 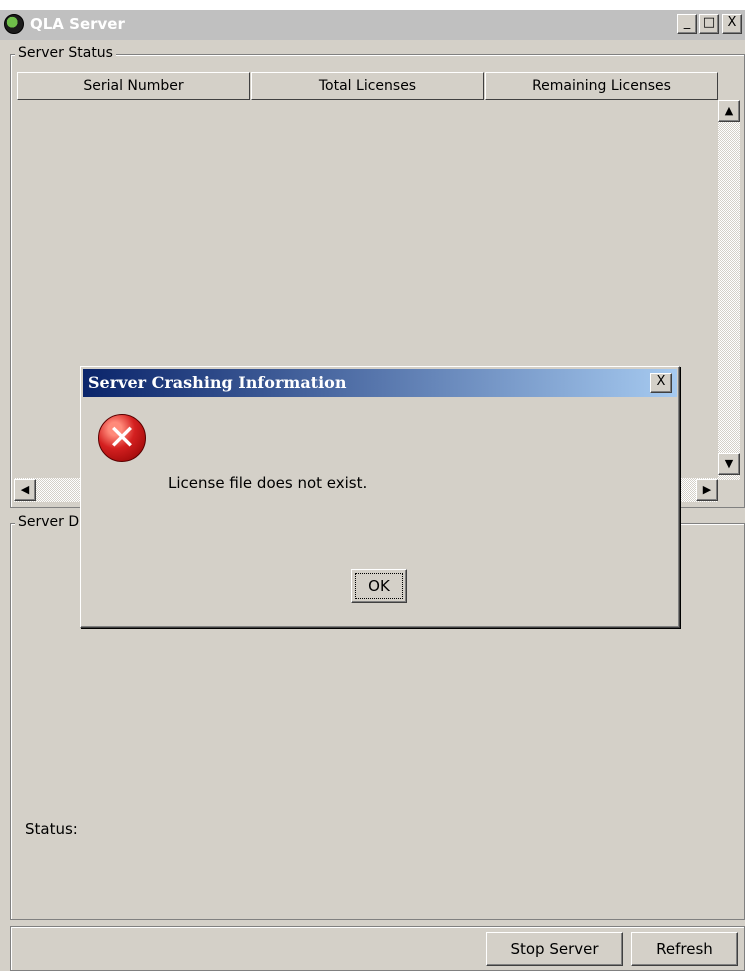 I want to click on status-label: Status:, so click(x=51, y=829).